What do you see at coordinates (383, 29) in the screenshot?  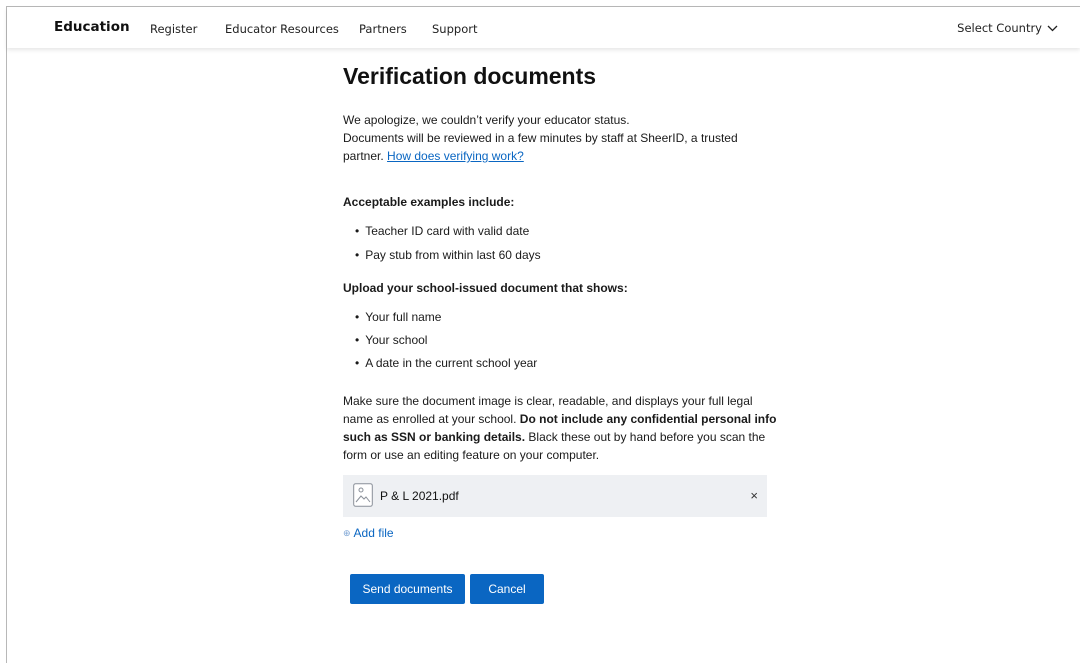 I see `nav-link-partners: Partners` at bounding box center [383, 29].